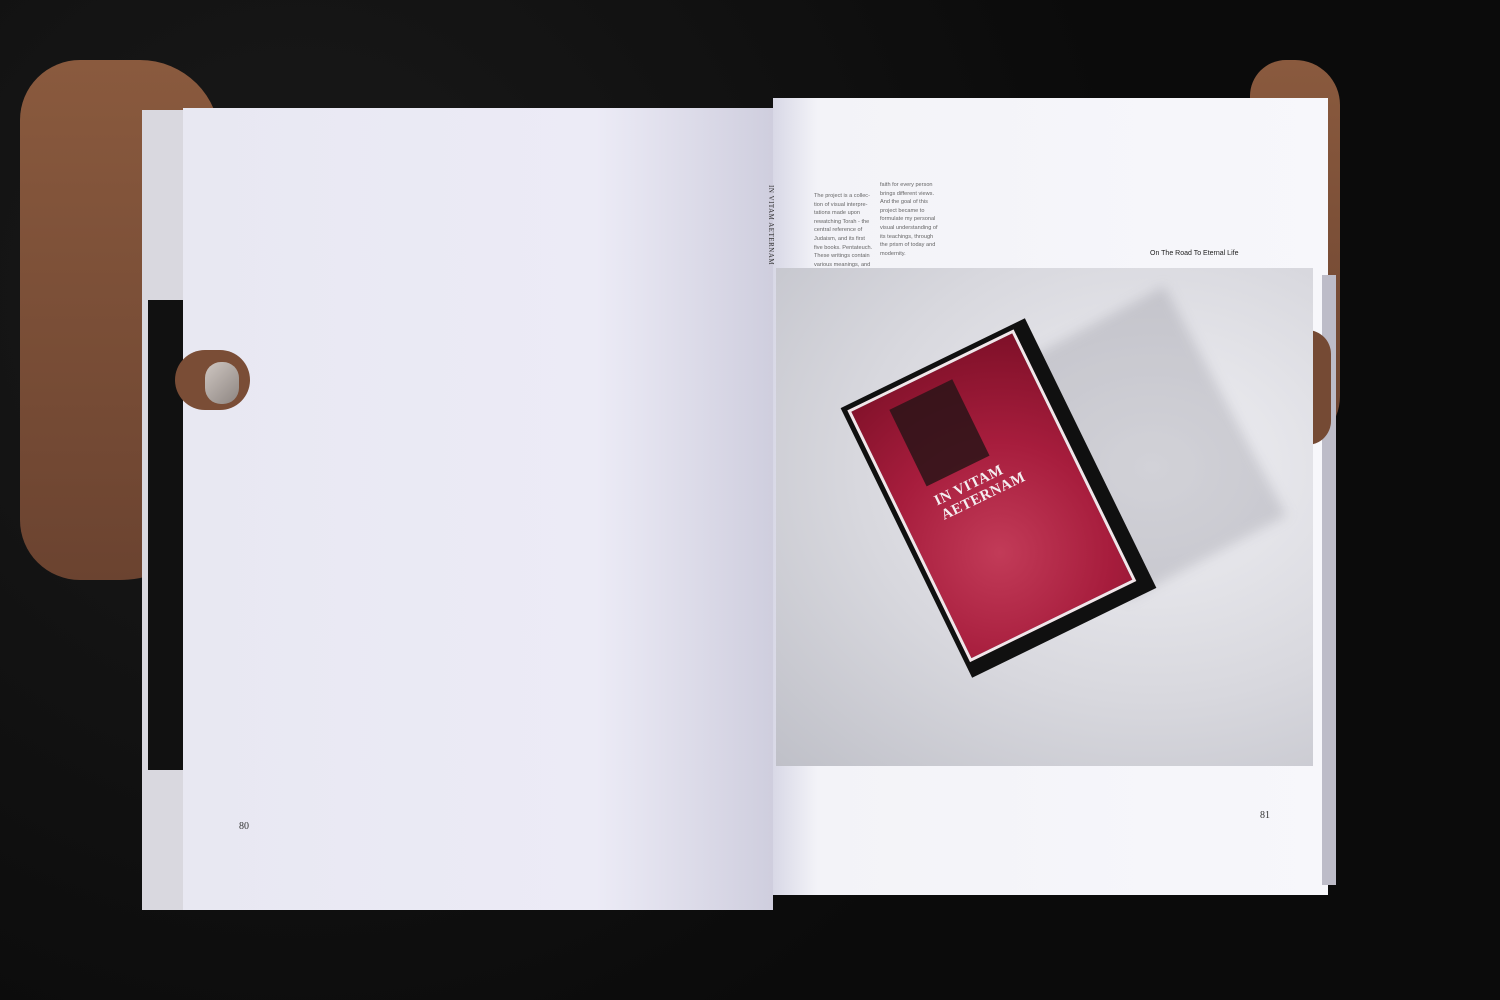 Image resolution: width=1500 pixels, height=1000 pixels. I want to click on cover-graphic, so click(939, 433).